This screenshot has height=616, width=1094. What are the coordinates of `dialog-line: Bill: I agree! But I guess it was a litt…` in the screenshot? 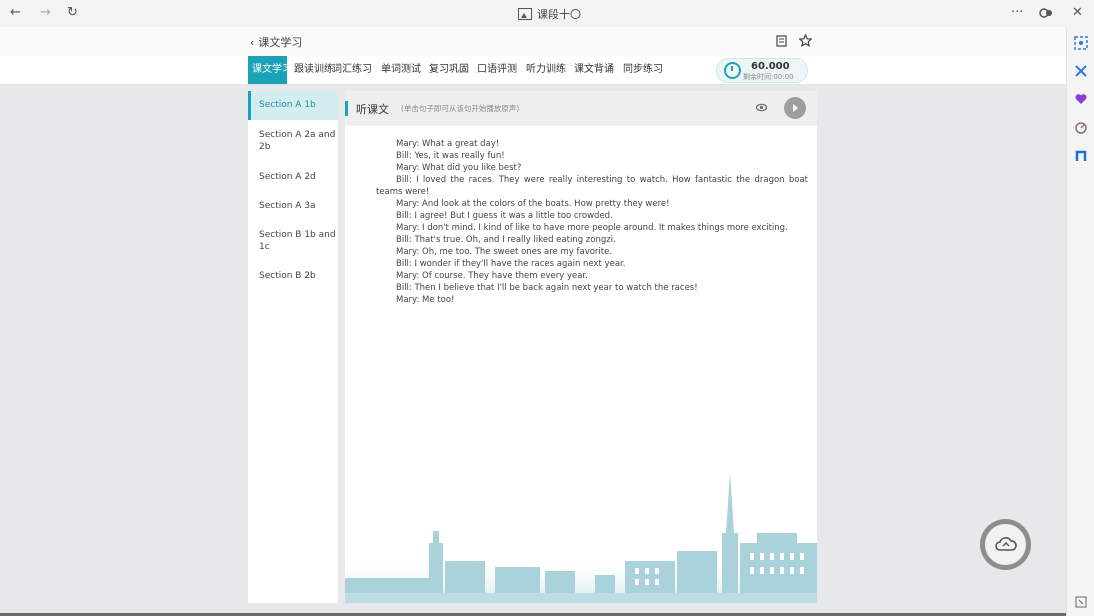 It's located at (592, 216).